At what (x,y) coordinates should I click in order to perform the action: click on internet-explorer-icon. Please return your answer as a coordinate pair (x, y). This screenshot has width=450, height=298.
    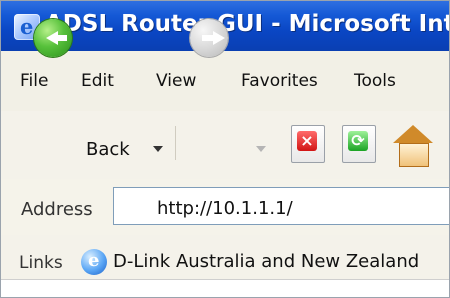
    Looking at the image, I should click on (94, 262).